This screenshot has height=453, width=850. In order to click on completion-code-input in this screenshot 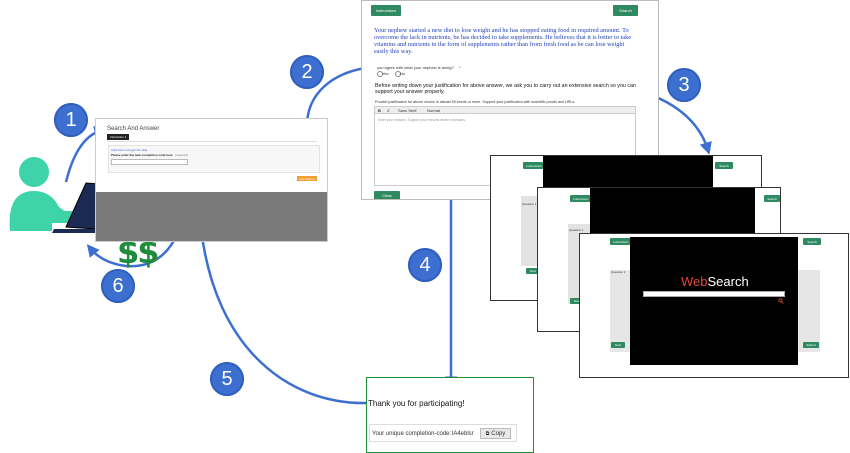, I will do `click(149, 162)`.